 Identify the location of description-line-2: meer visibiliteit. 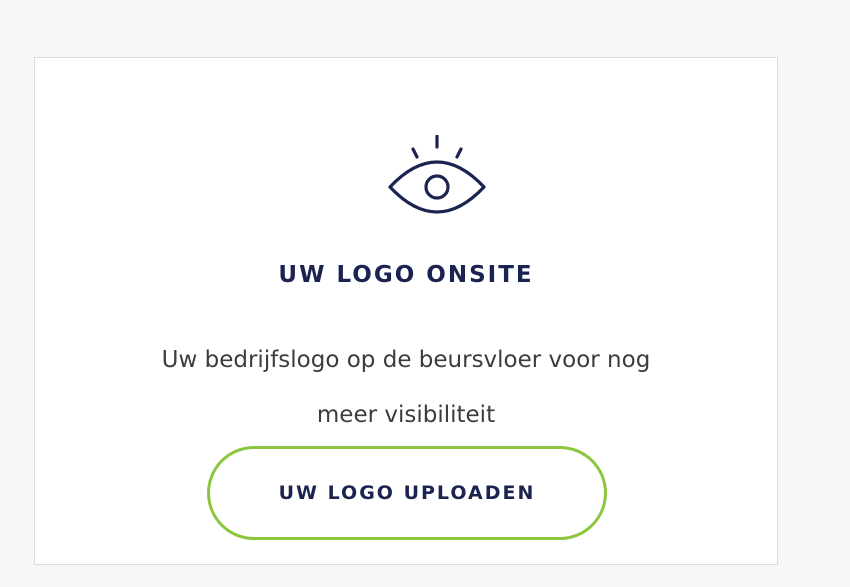
(406, 415).